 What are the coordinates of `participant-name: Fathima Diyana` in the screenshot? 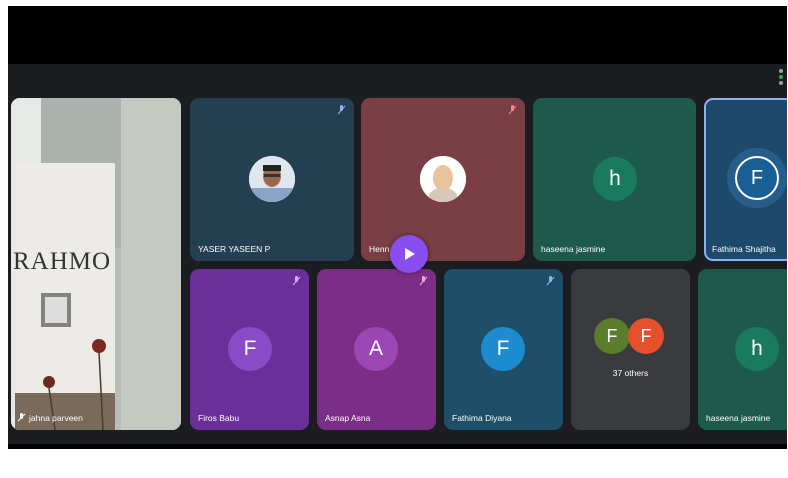 It's located at (482, 418).